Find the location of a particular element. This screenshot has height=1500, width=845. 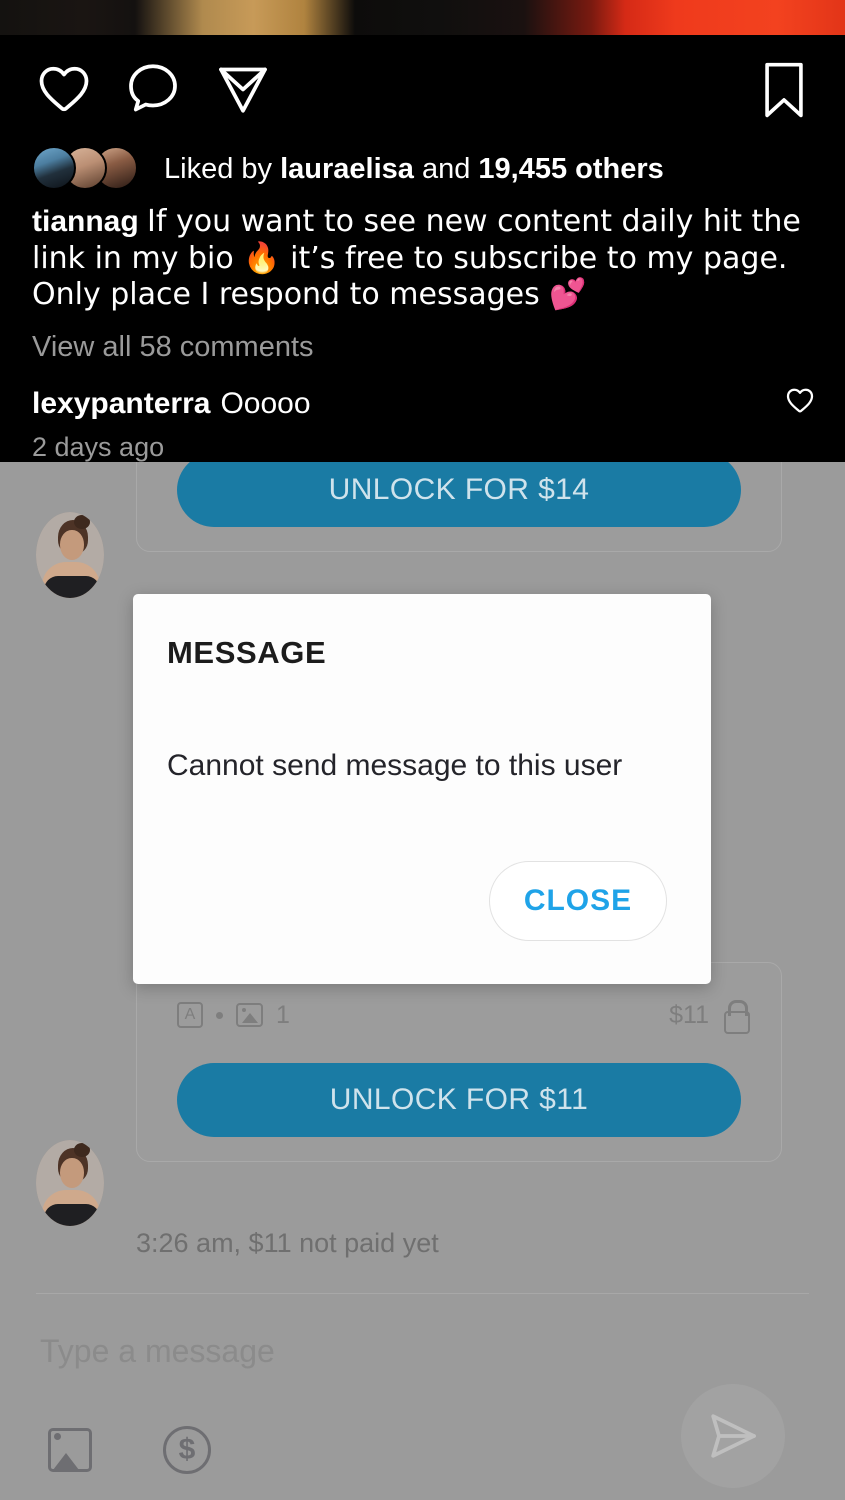

dollar-circle-icon: $ is located at coordinates (187, 1450).